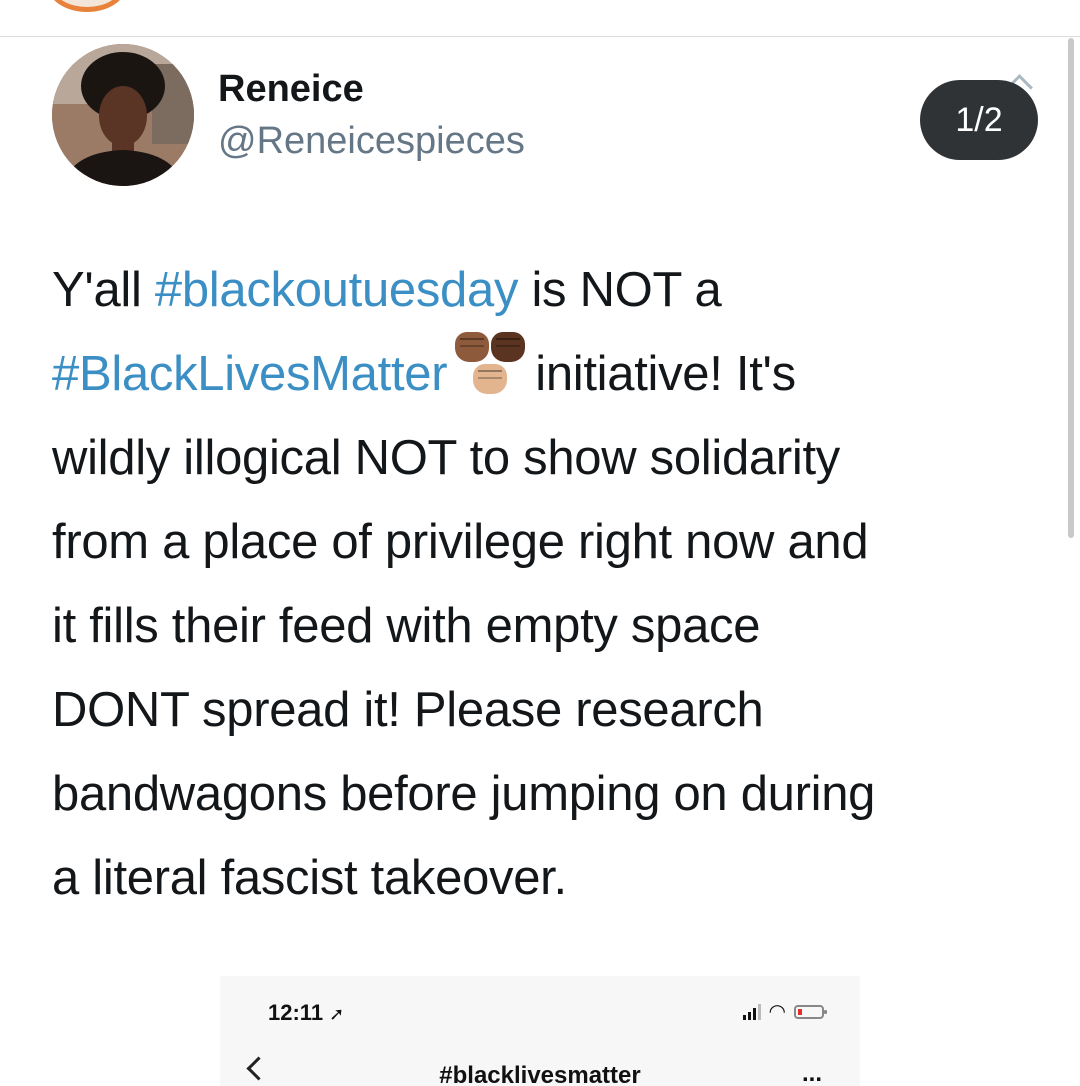  I want to click on tweet-line-1: Y'all #blackoutuesday is NOT a, so click(547, 290).